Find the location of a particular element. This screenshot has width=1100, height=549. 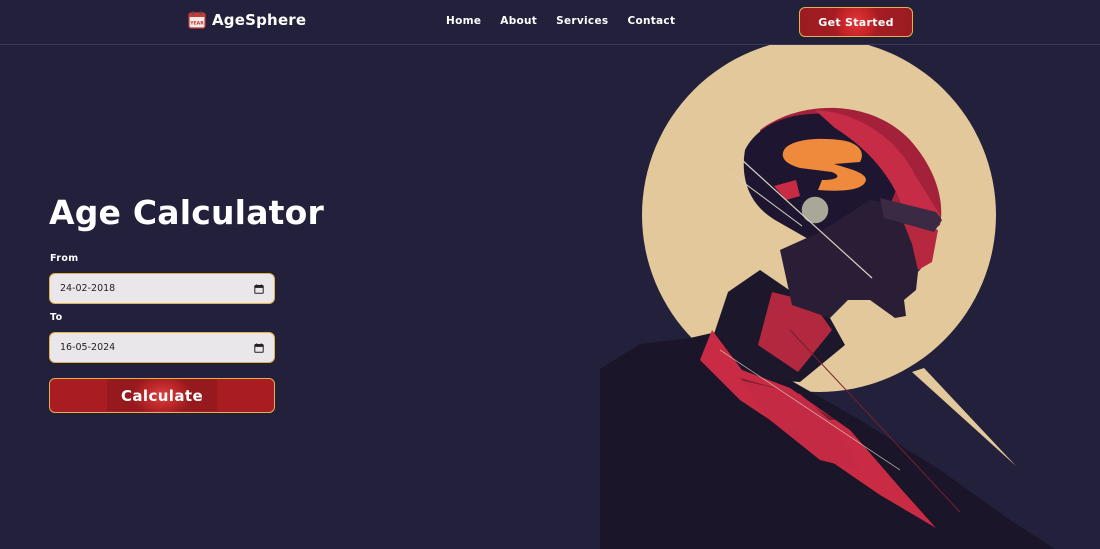

from-date-input: 24-02-2018 is located at coordinates (162, 288).